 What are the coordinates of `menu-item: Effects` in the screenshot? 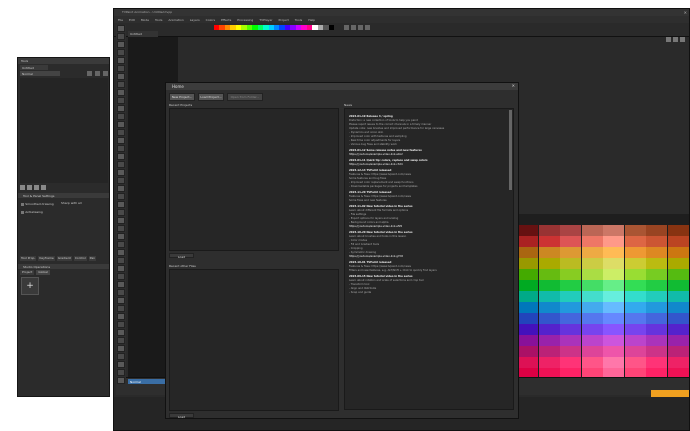 It's located at (226, 20).